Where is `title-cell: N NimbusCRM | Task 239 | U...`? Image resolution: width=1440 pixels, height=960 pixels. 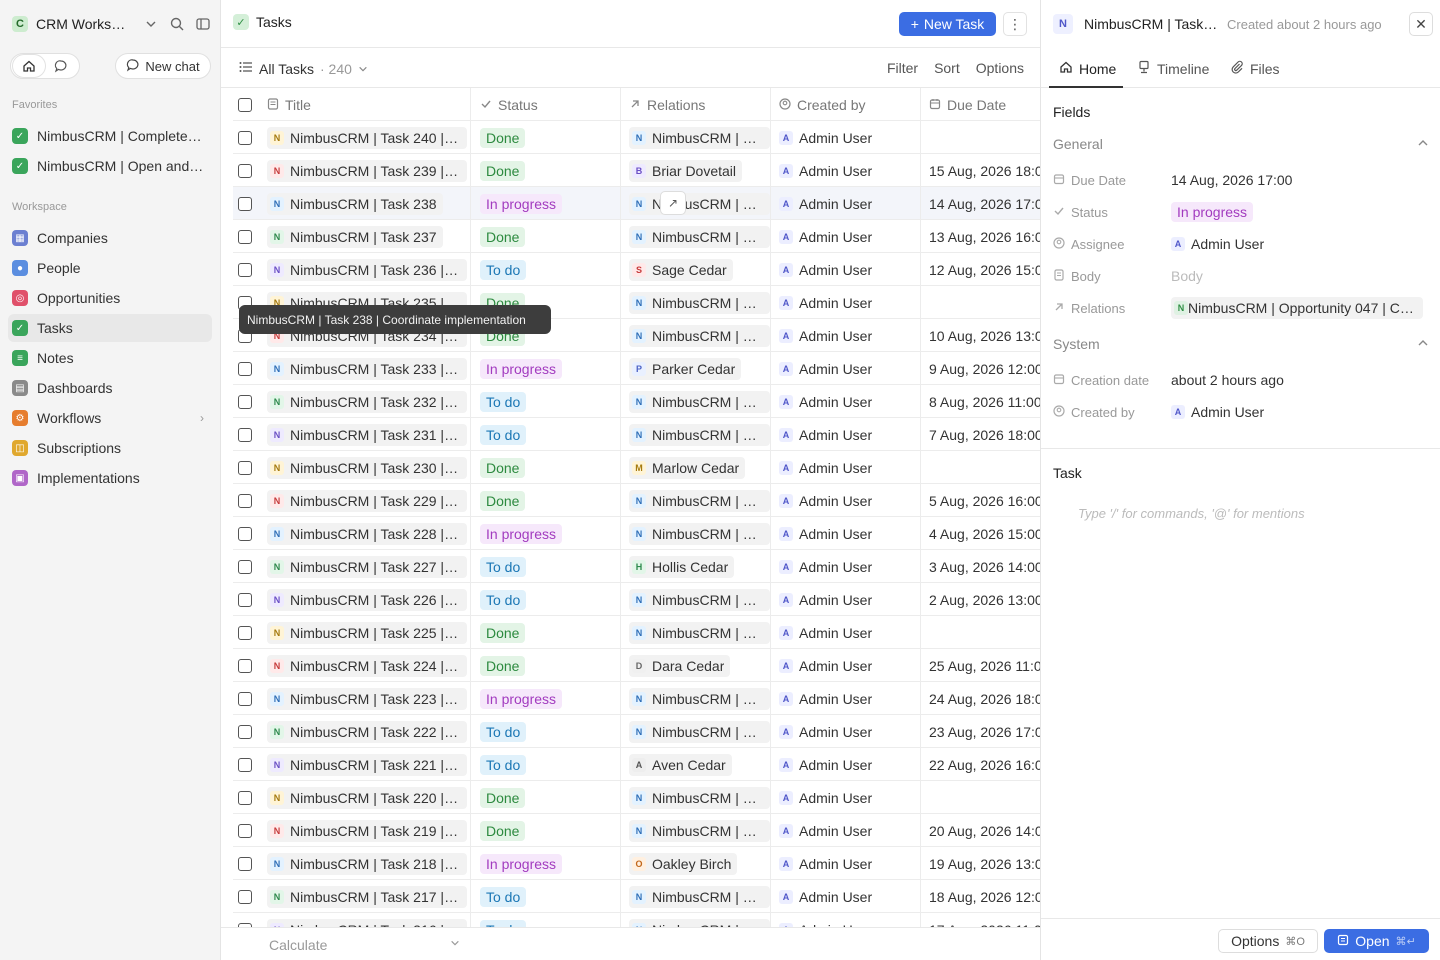 title-cell: N NimbusCRM | Task 239 | U... is located at coordinates (365, 170).